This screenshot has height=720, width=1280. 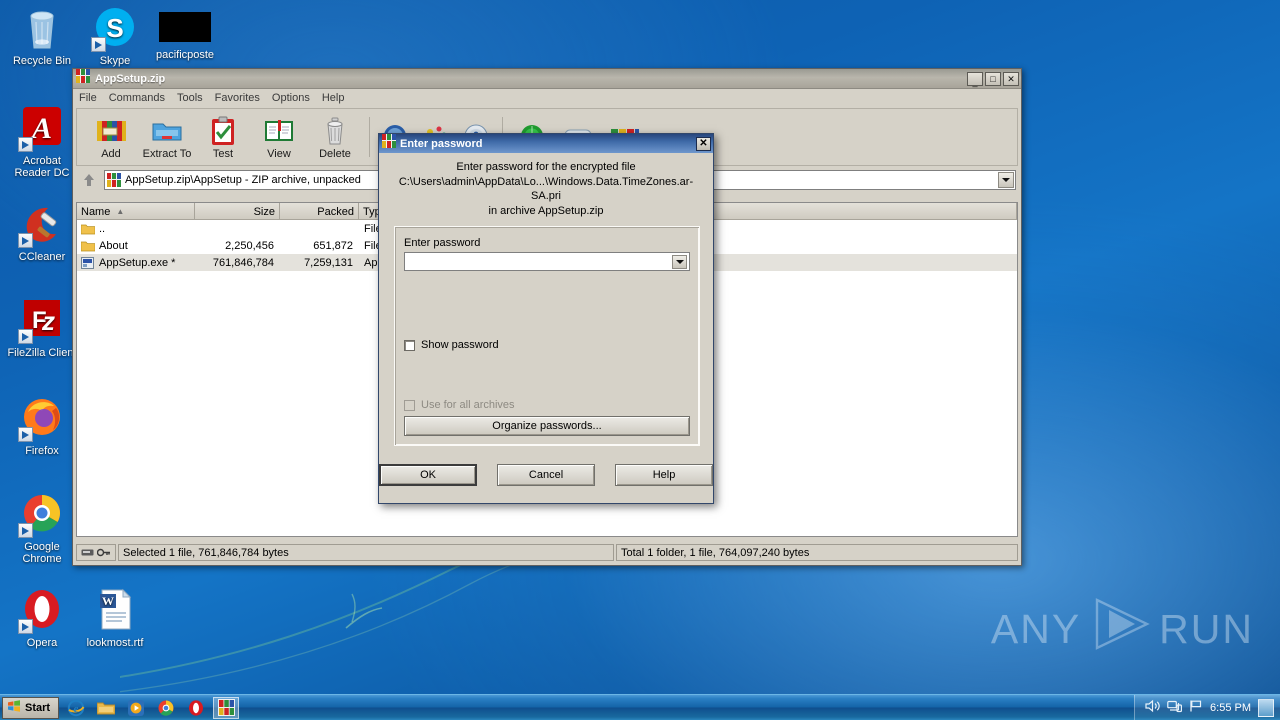 I want to click on minimize-button: _, so click(x=975, y=79).